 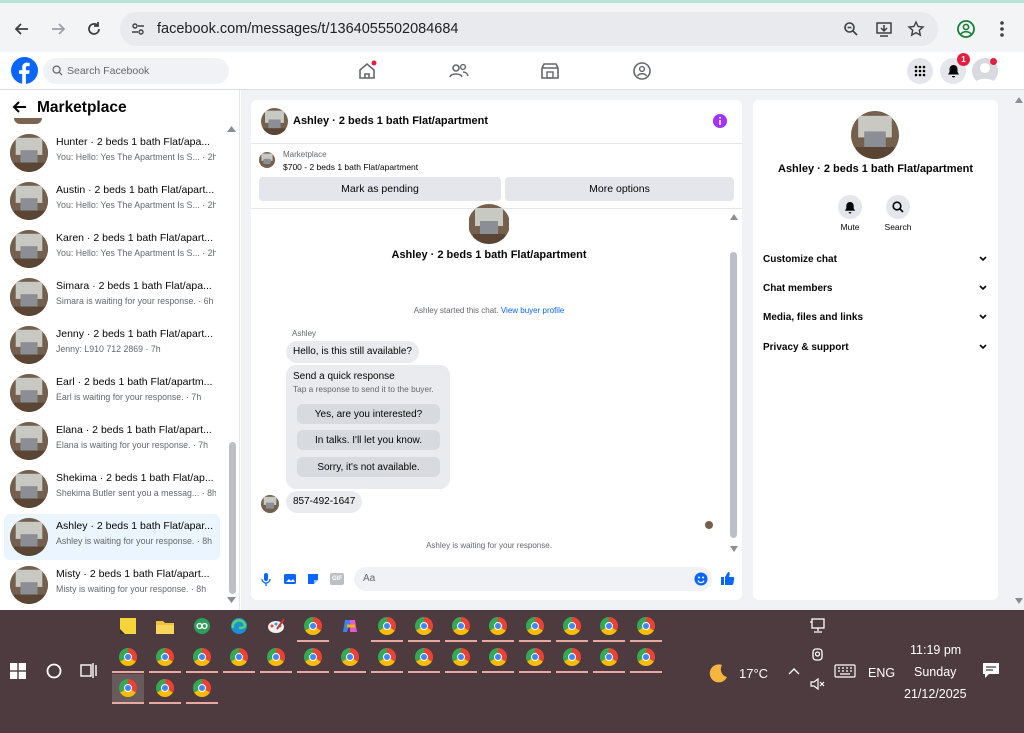 What do you see at coordinates (884, 29) in the screenshot?
I see `install-icon` at bounding box center [884, 29].